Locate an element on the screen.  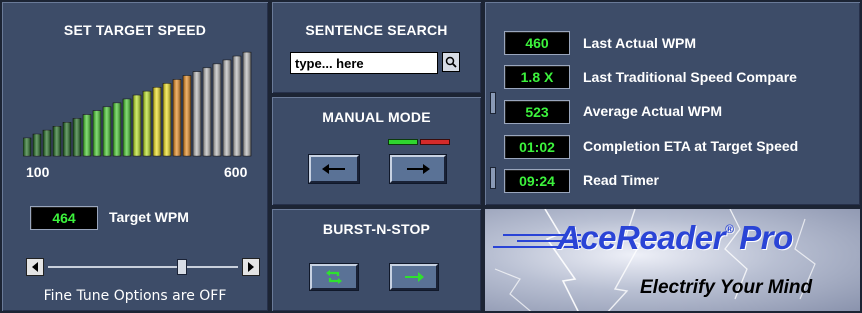
speed-compare-label: Last Traditional Speed Compare is located at coordinates (690, 77).